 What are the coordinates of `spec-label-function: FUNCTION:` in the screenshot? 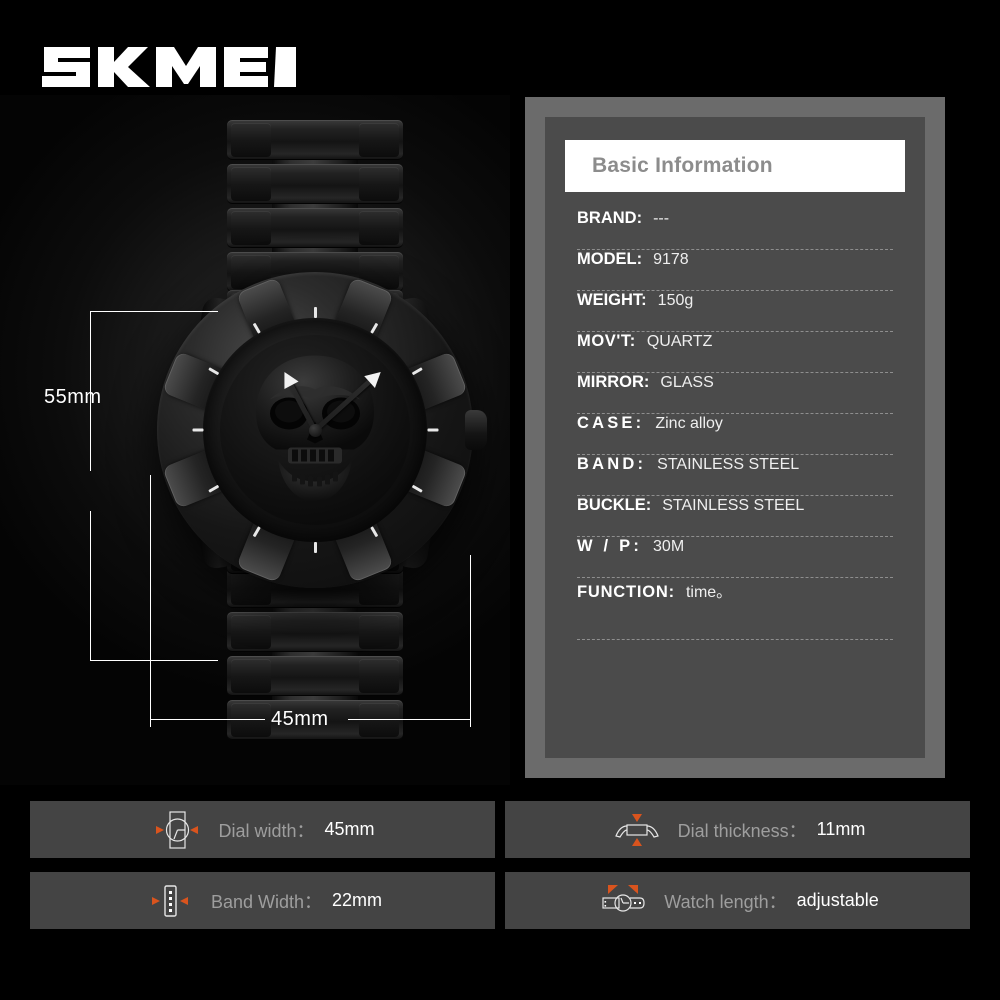 It's located at (626, 592).